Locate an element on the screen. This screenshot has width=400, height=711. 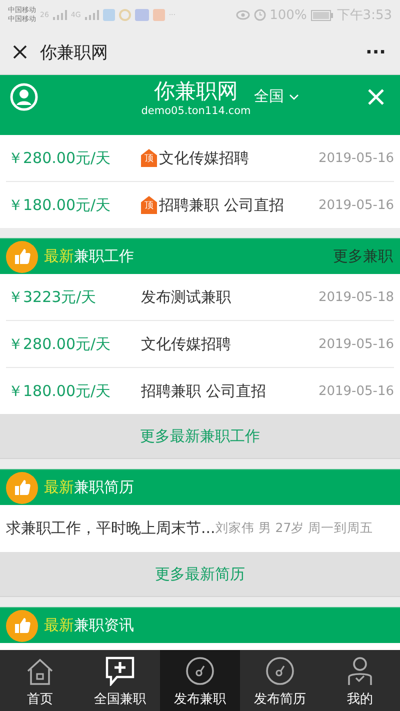
site-url: demo05.ton114.com is located at coordinates (196, 111).